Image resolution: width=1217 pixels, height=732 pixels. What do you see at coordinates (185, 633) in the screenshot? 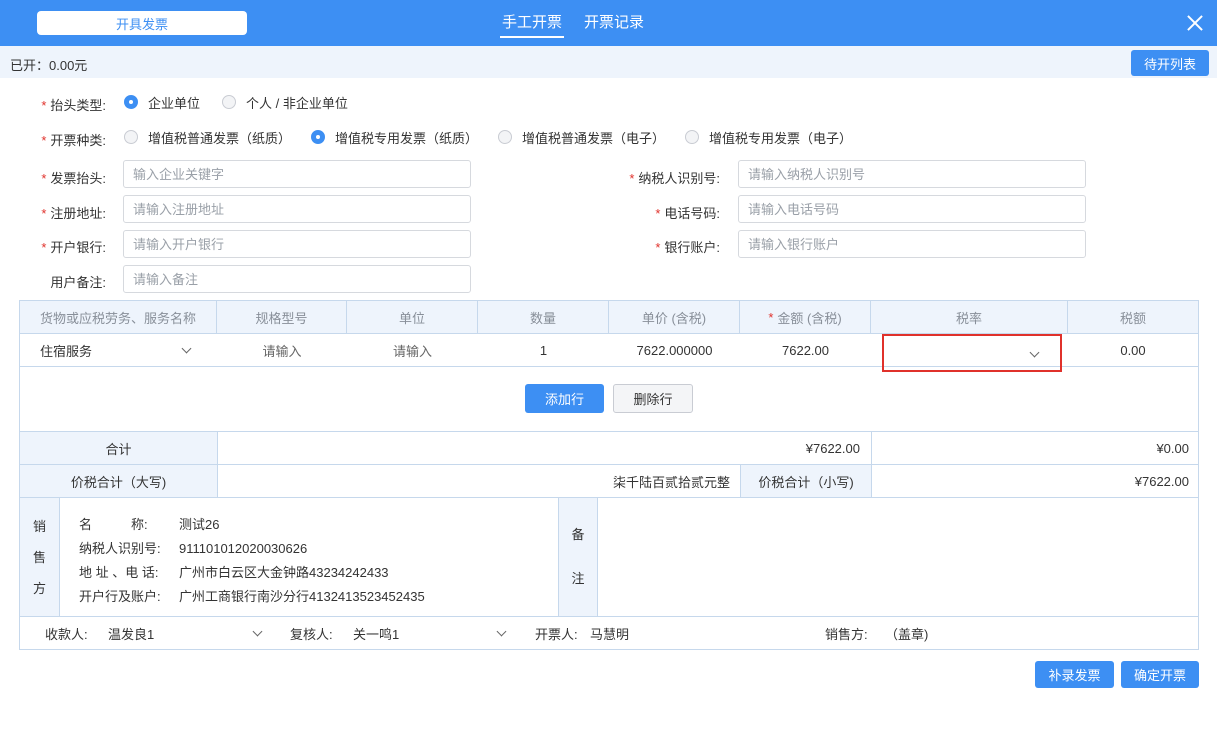
I see `payee-select: 温发良1` at bounding box center [185, 633].